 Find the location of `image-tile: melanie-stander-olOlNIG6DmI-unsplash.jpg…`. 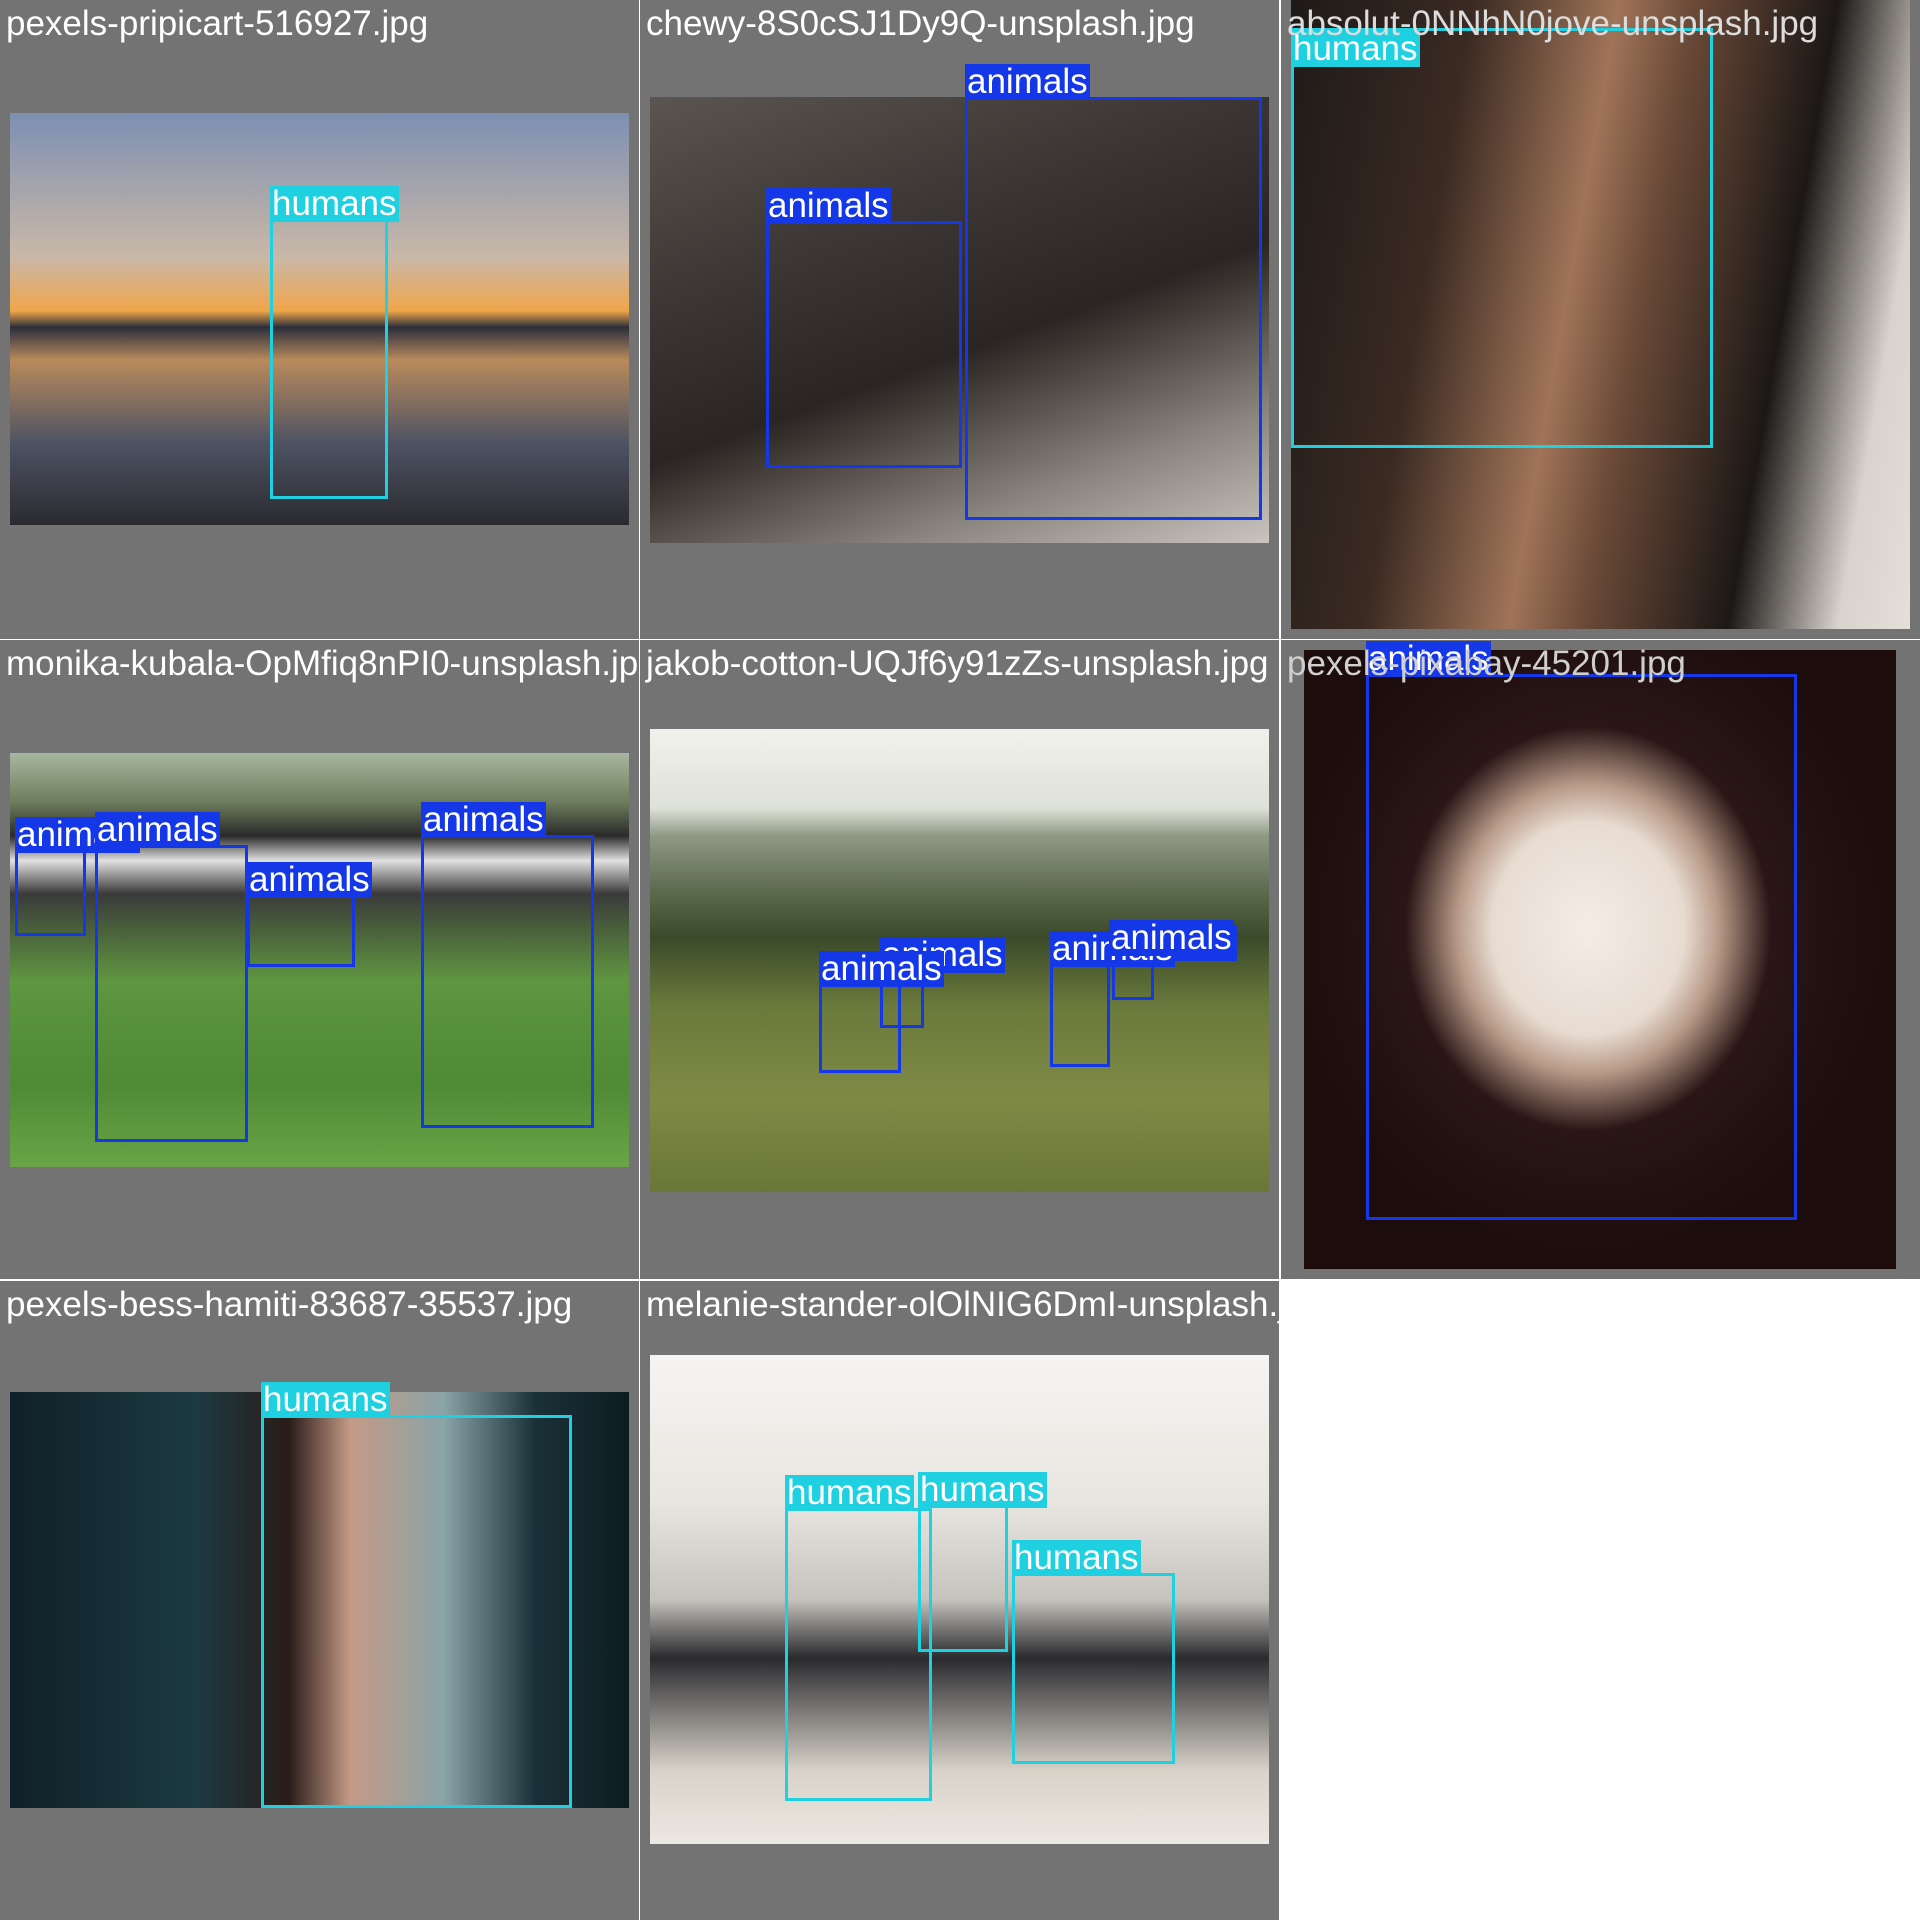

image-tile: melanie-stander-olOlNIG6DmI-unsplash.jpg… is located at coordinates (959, 1600).